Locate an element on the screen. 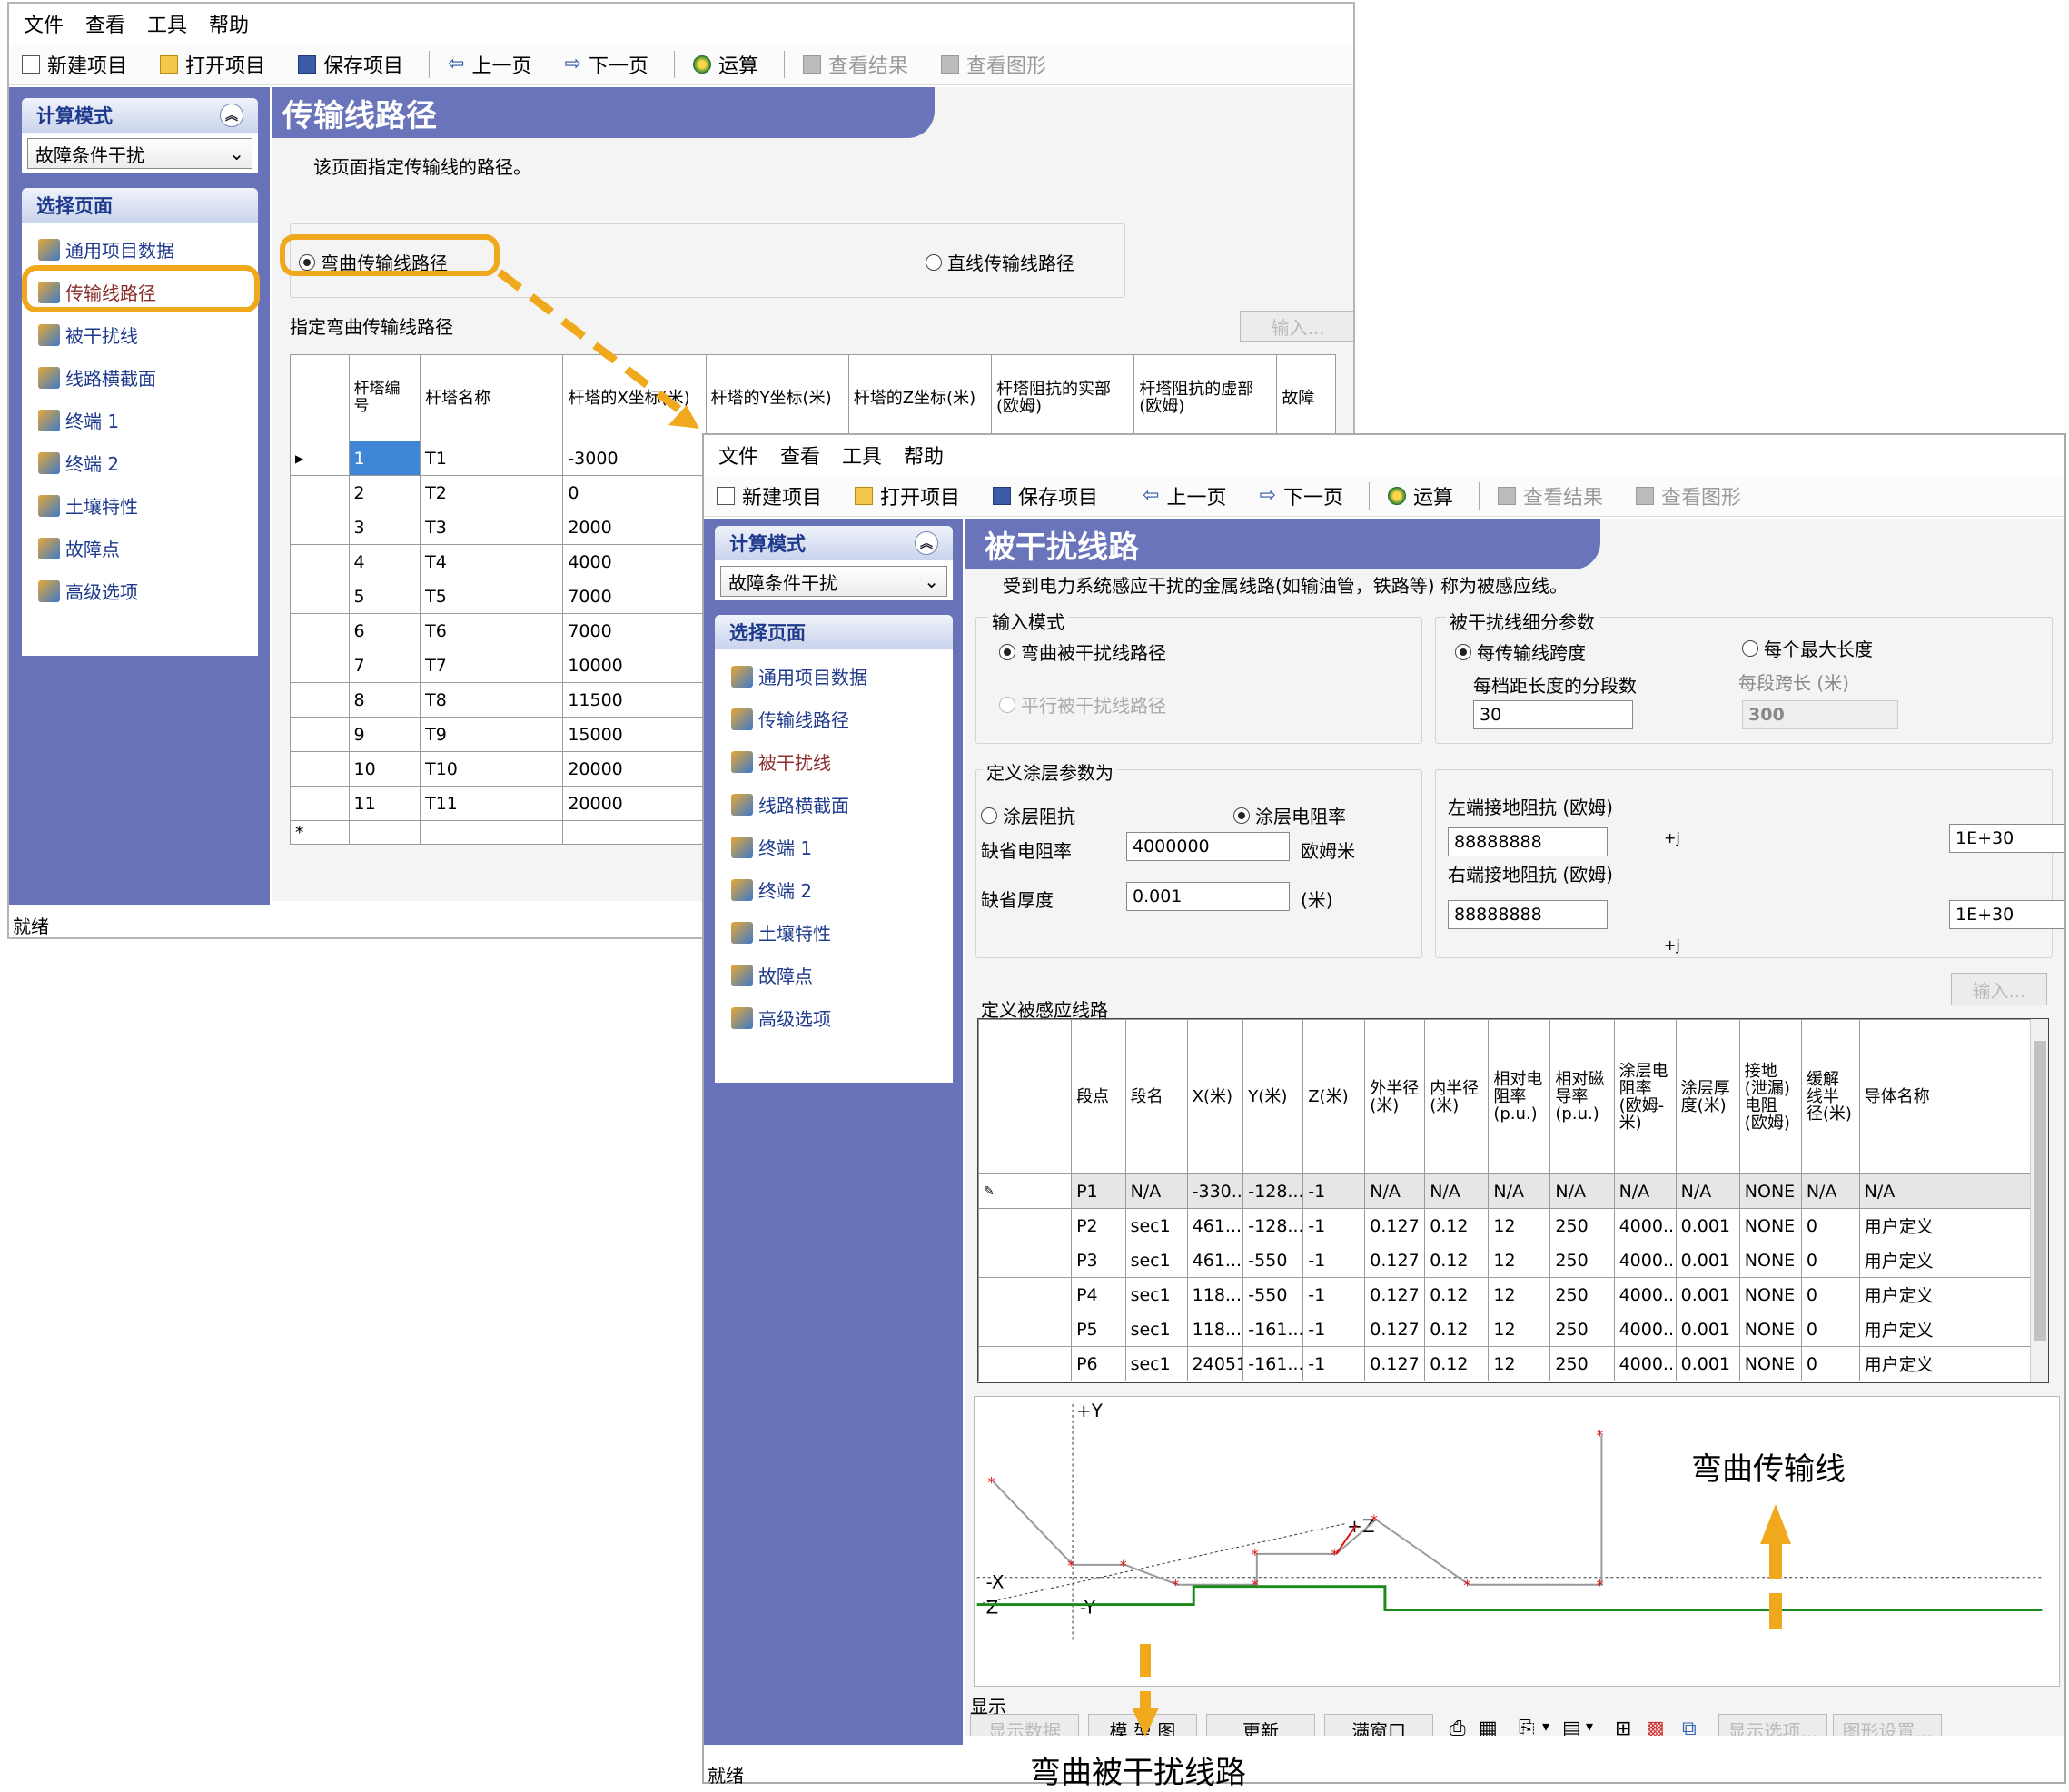  radio-coating-resistivity: 涂层电阻率 is located at coordinates (1289, 815).